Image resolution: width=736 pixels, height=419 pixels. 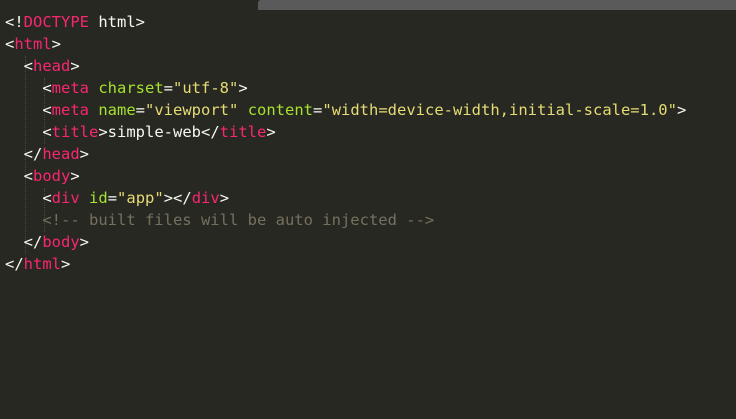 I want to click on punctuation-token: html>, so click(x=117, y=22).